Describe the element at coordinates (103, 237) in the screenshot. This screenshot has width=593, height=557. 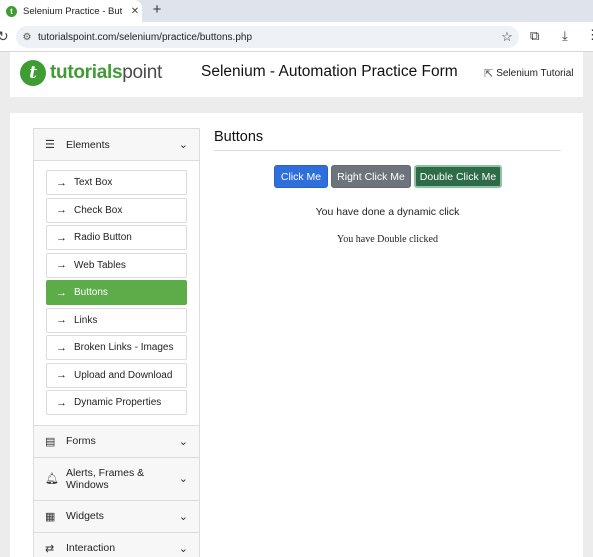
I see `sidebar-item-label: Radio Button` at that location.